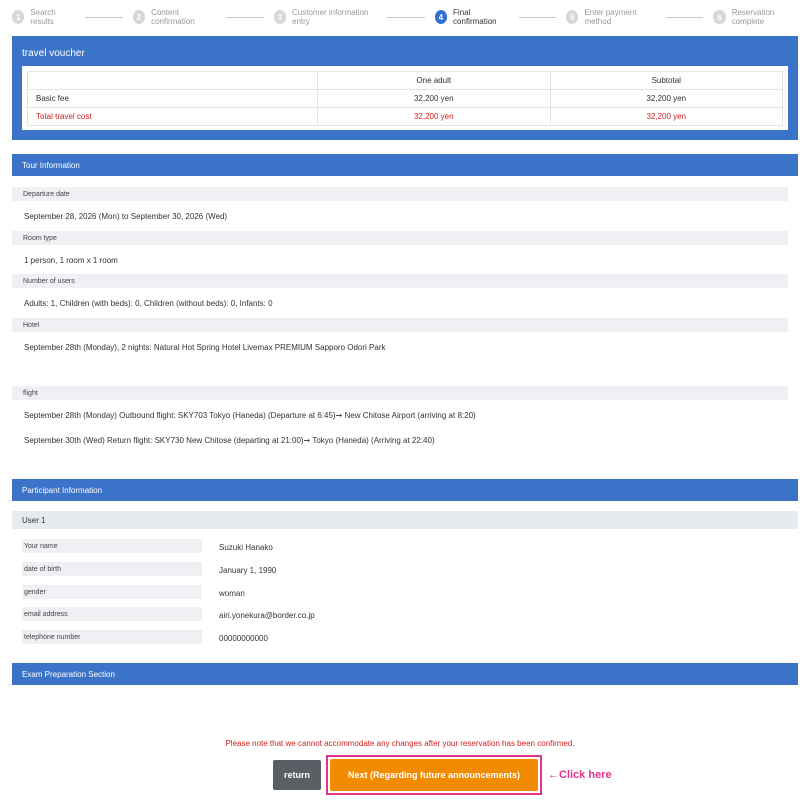  What do you see at coordinates (53, 53) in the screenshot?
I see `voucher-title: travel voucher` at bounding box center [53, 53].